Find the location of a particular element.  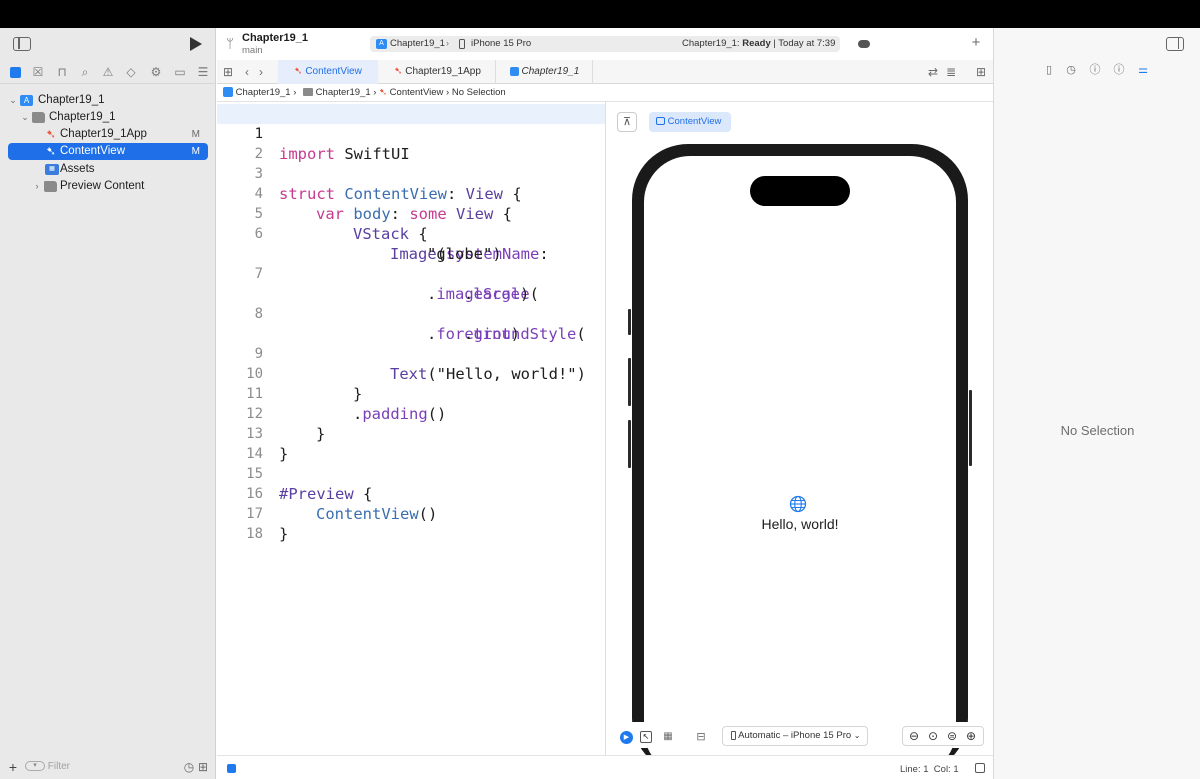

zoom-actual-icon: ⊜ is located at coordinates (952, 736).